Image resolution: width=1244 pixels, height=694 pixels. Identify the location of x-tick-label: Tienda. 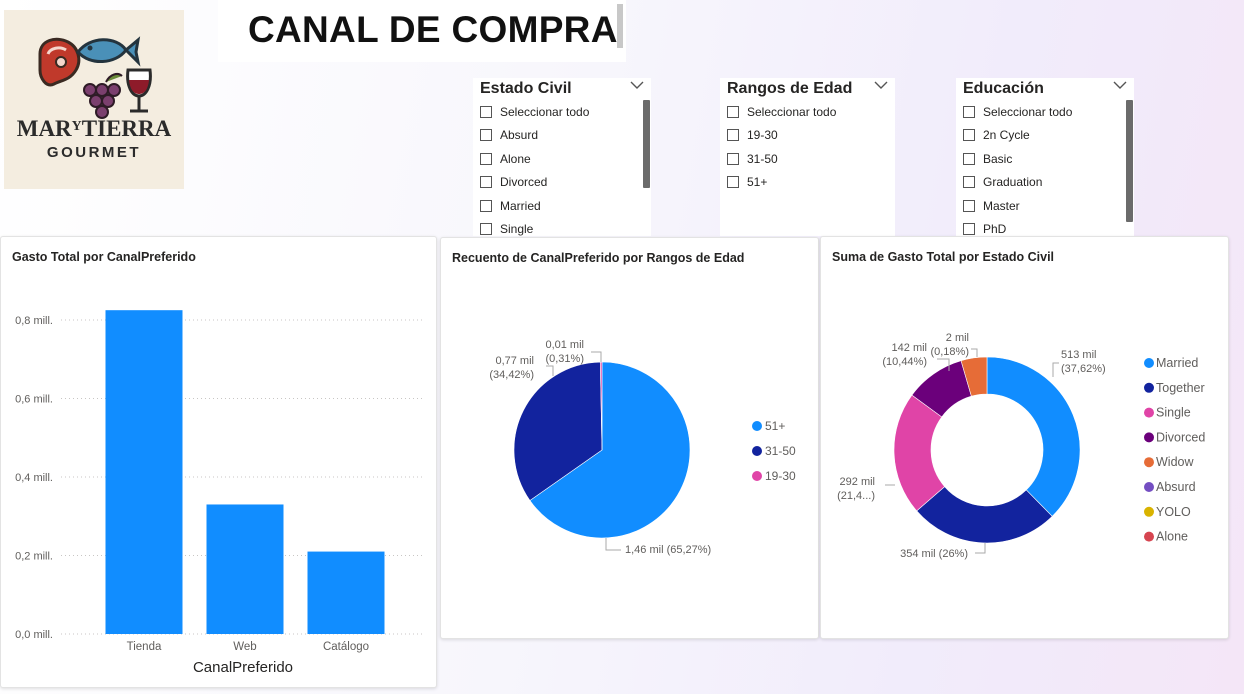
(144, 647).